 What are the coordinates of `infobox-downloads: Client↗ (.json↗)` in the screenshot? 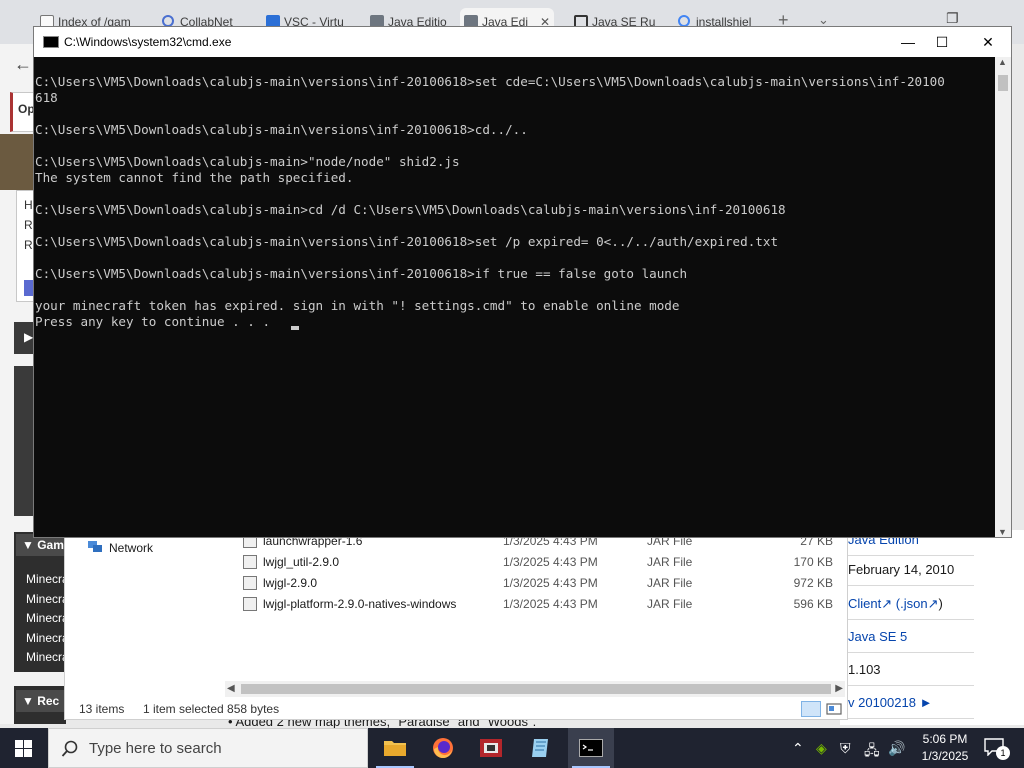 It's located at (911, 604).